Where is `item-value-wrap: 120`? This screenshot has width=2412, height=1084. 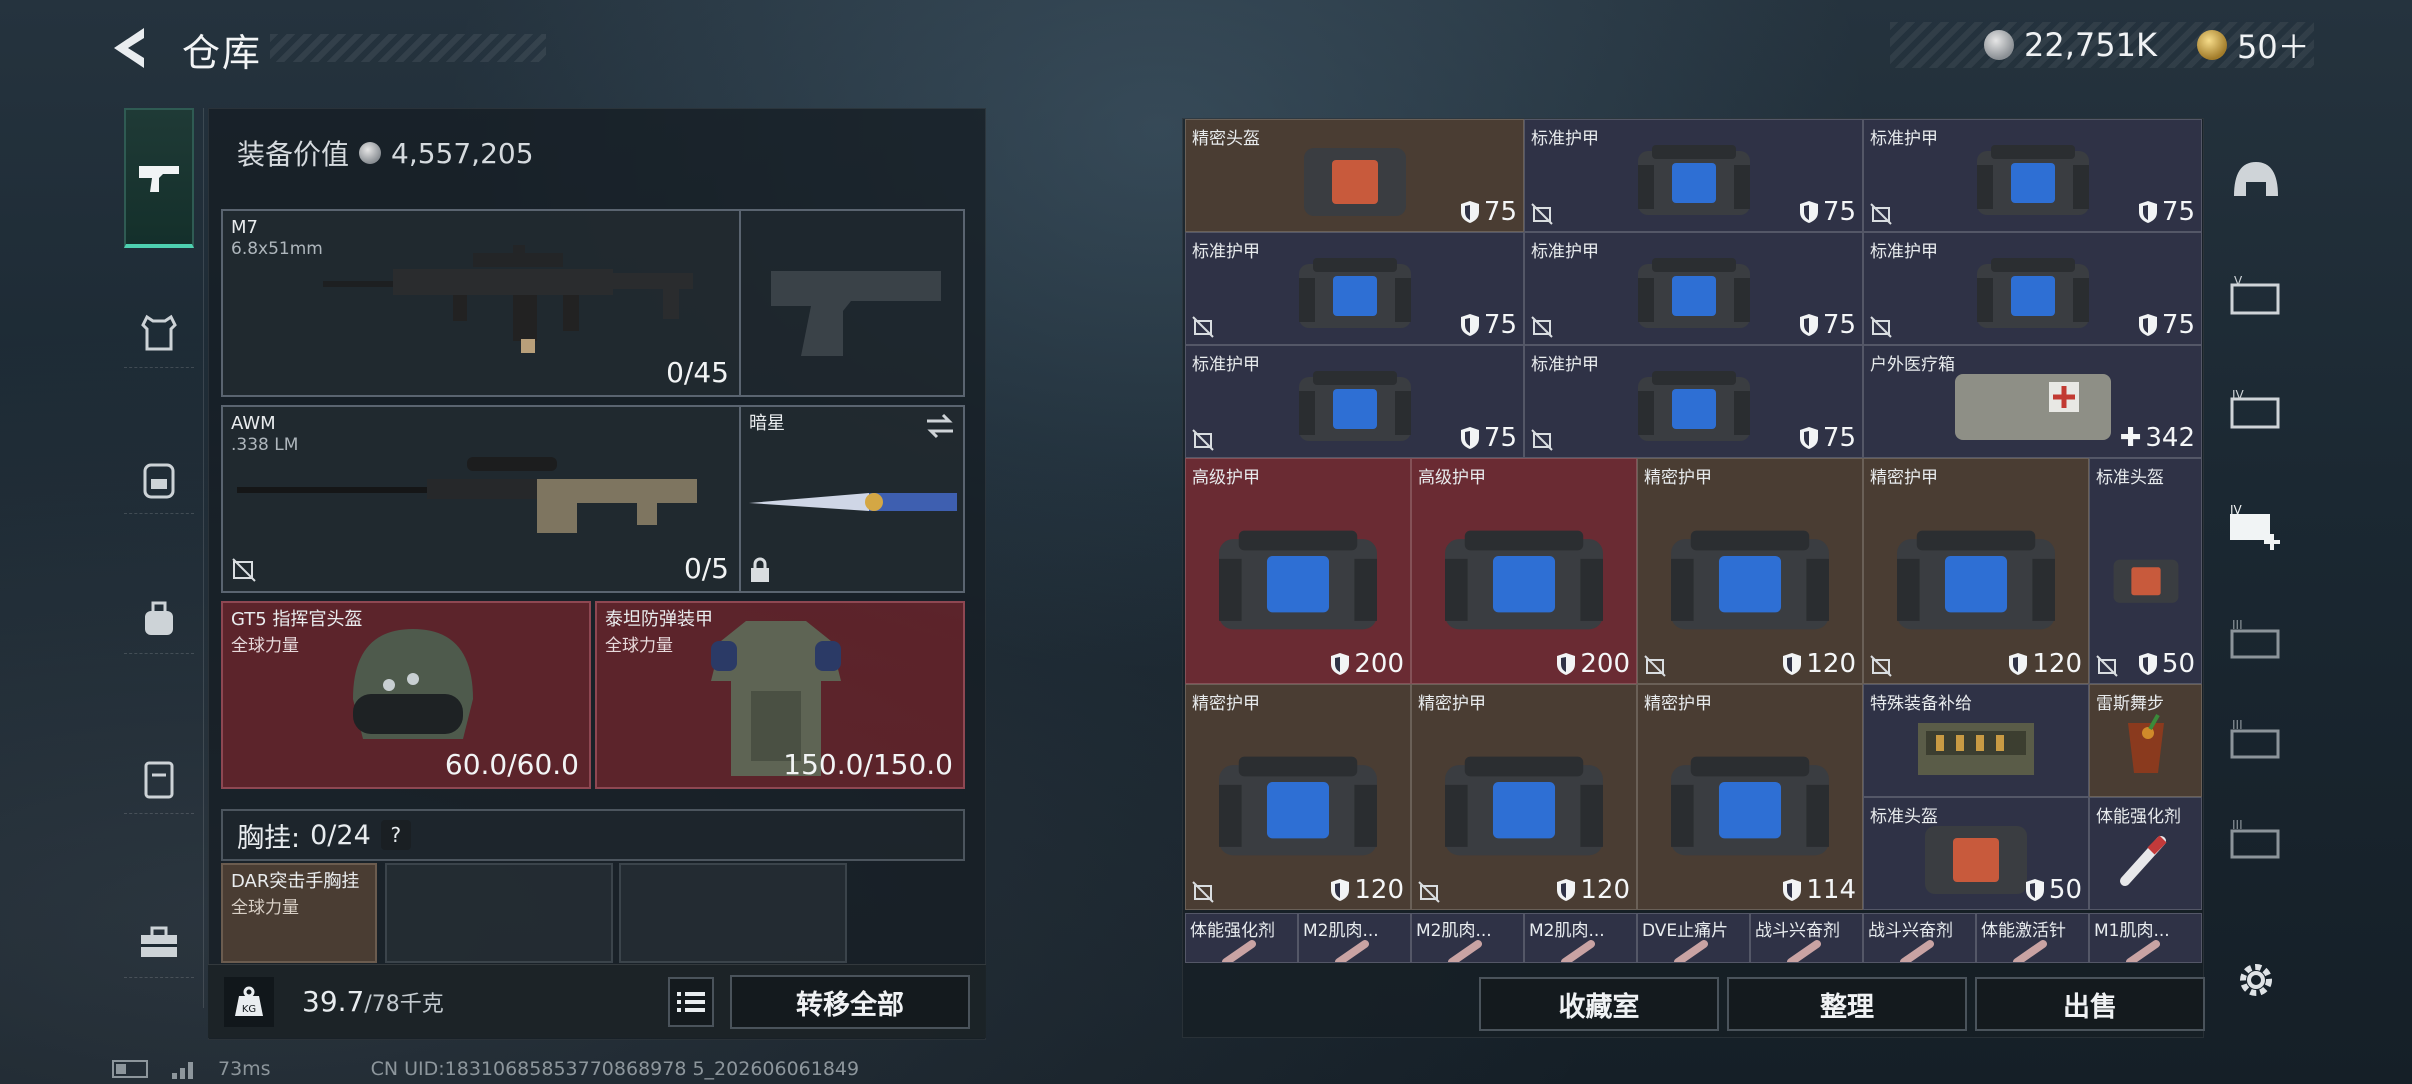
item-value-wrap: 120 is located at coordinates (1819, 664).